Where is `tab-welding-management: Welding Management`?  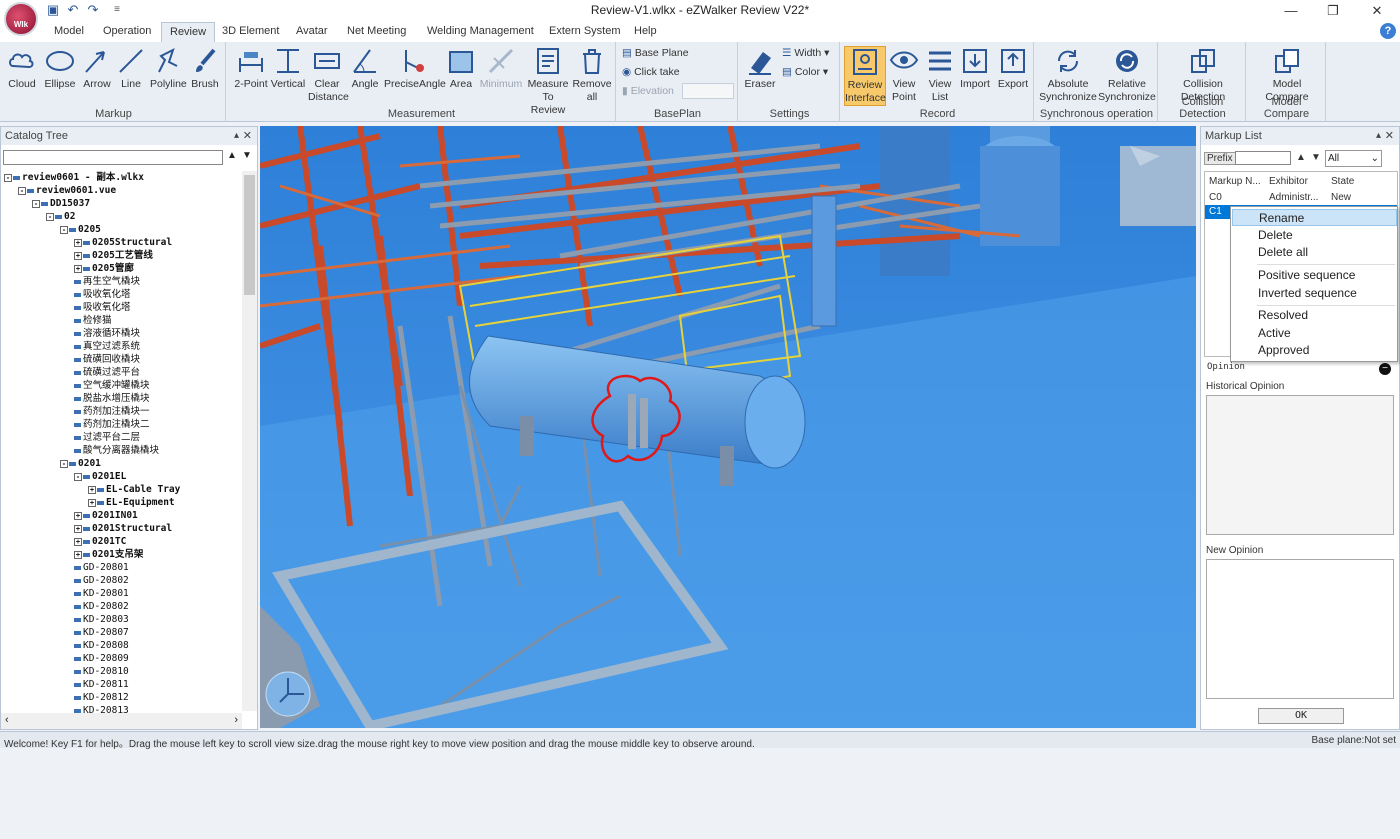
tab-welding-management: Welding Management is located at coordinates (480, 31).